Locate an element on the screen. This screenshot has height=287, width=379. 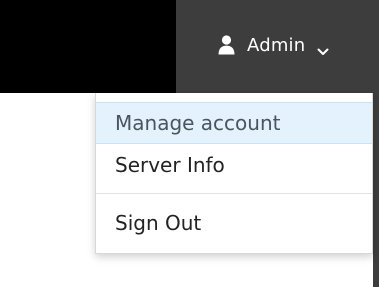
menu-item-label: Sign Out is located at coordinates (158, 223).